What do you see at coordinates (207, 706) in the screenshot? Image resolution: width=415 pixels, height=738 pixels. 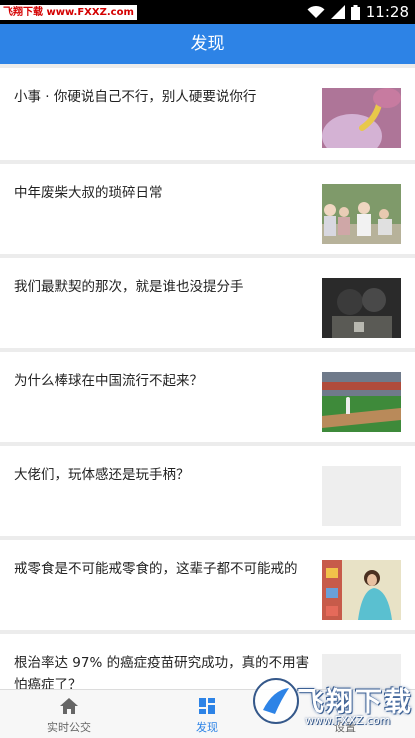 I see `grid-icon` at bounding box center [207, 706].